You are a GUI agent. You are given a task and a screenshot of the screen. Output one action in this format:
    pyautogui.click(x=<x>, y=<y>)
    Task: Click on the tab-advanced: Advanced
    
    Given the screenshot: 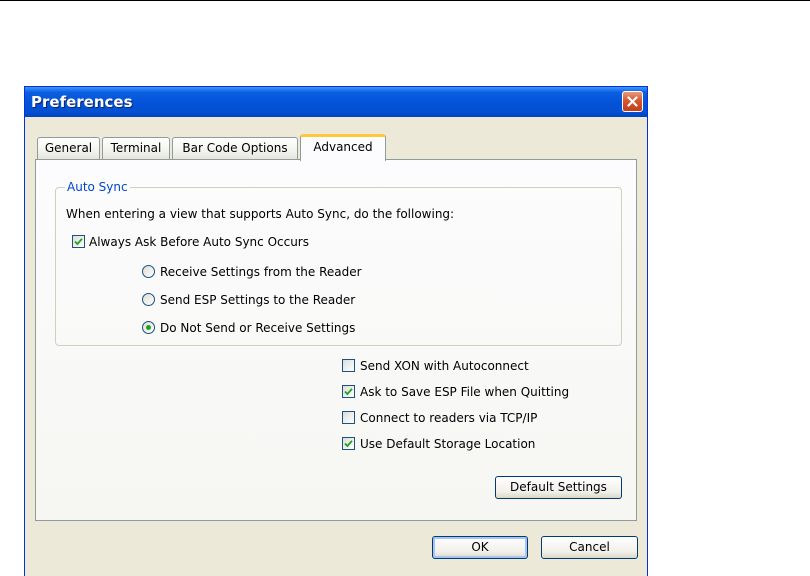 What is the action you would take?
    pyautogui.click(x=343, y=147)
    